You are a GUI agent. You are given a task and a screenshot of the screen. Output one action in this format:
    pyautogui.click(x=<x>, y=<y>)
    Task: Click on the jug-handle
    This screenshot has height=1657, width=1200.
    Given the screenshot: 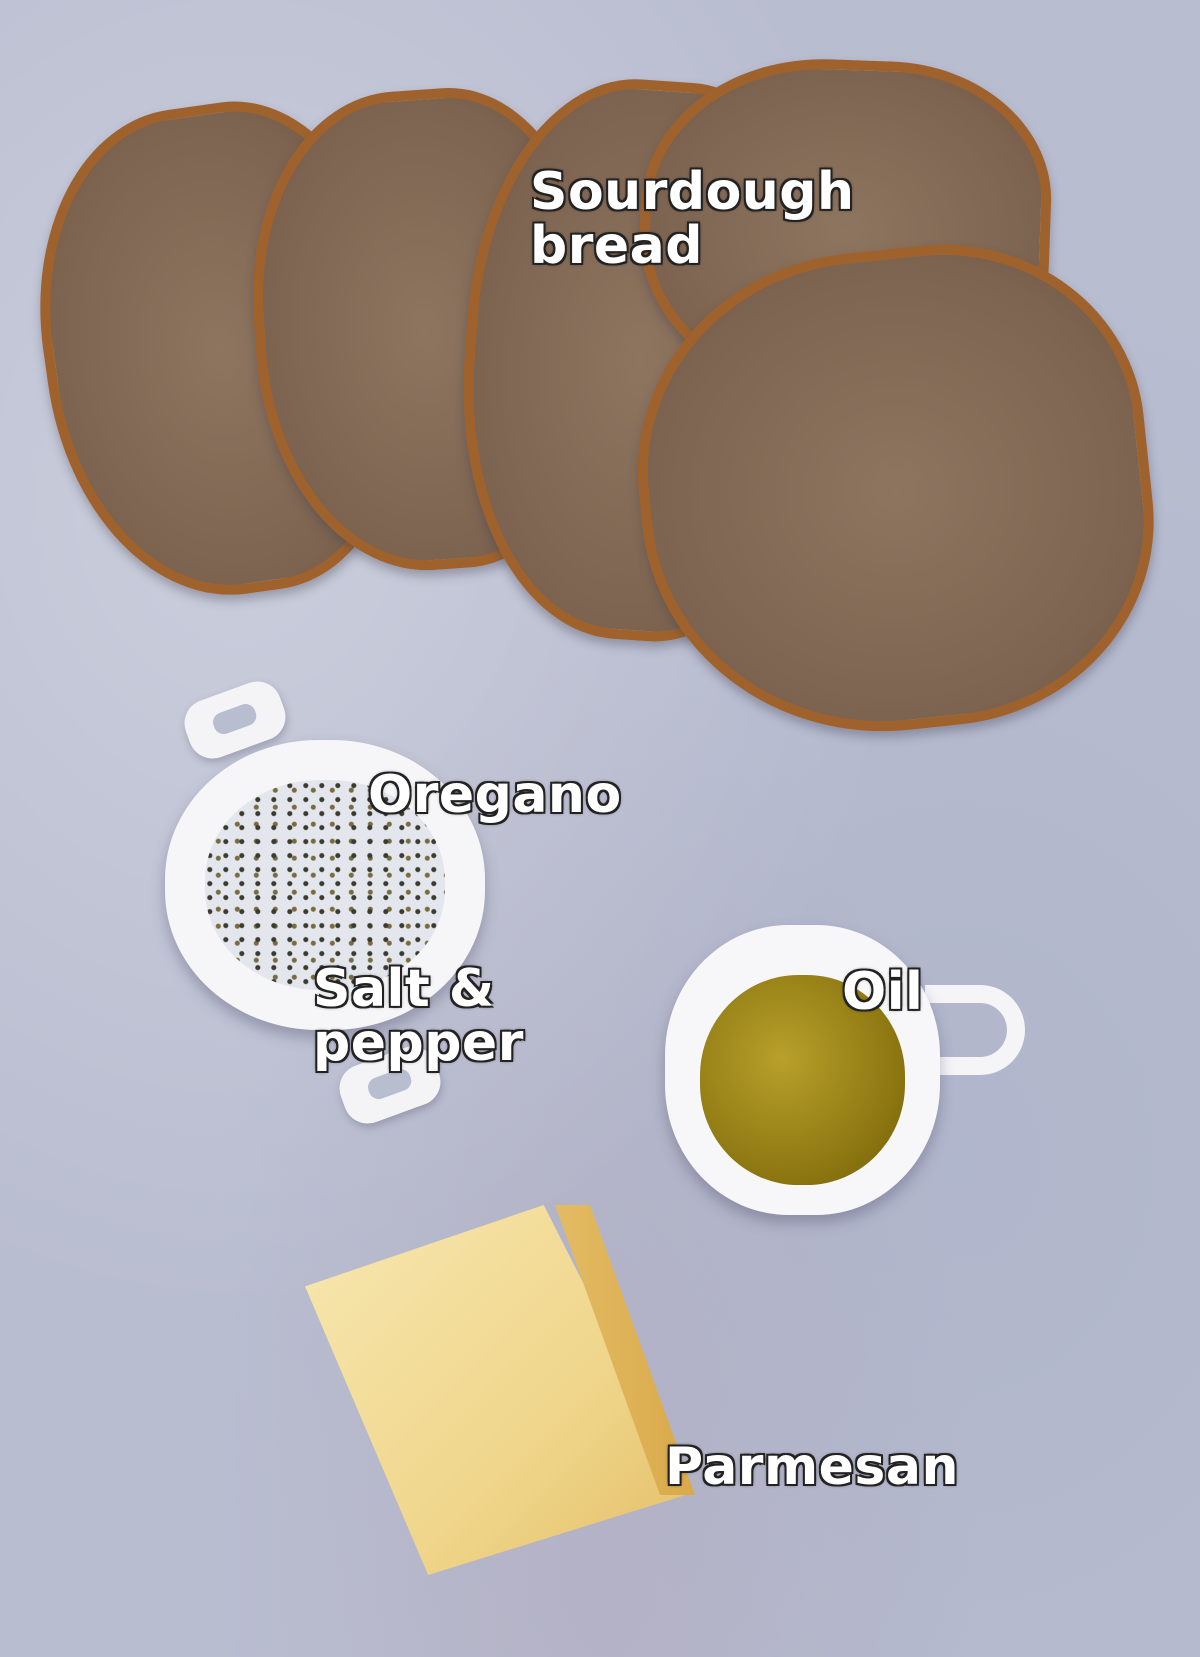 What is the action you would take?
    pyautogui.click(x=975, y=1030)
    